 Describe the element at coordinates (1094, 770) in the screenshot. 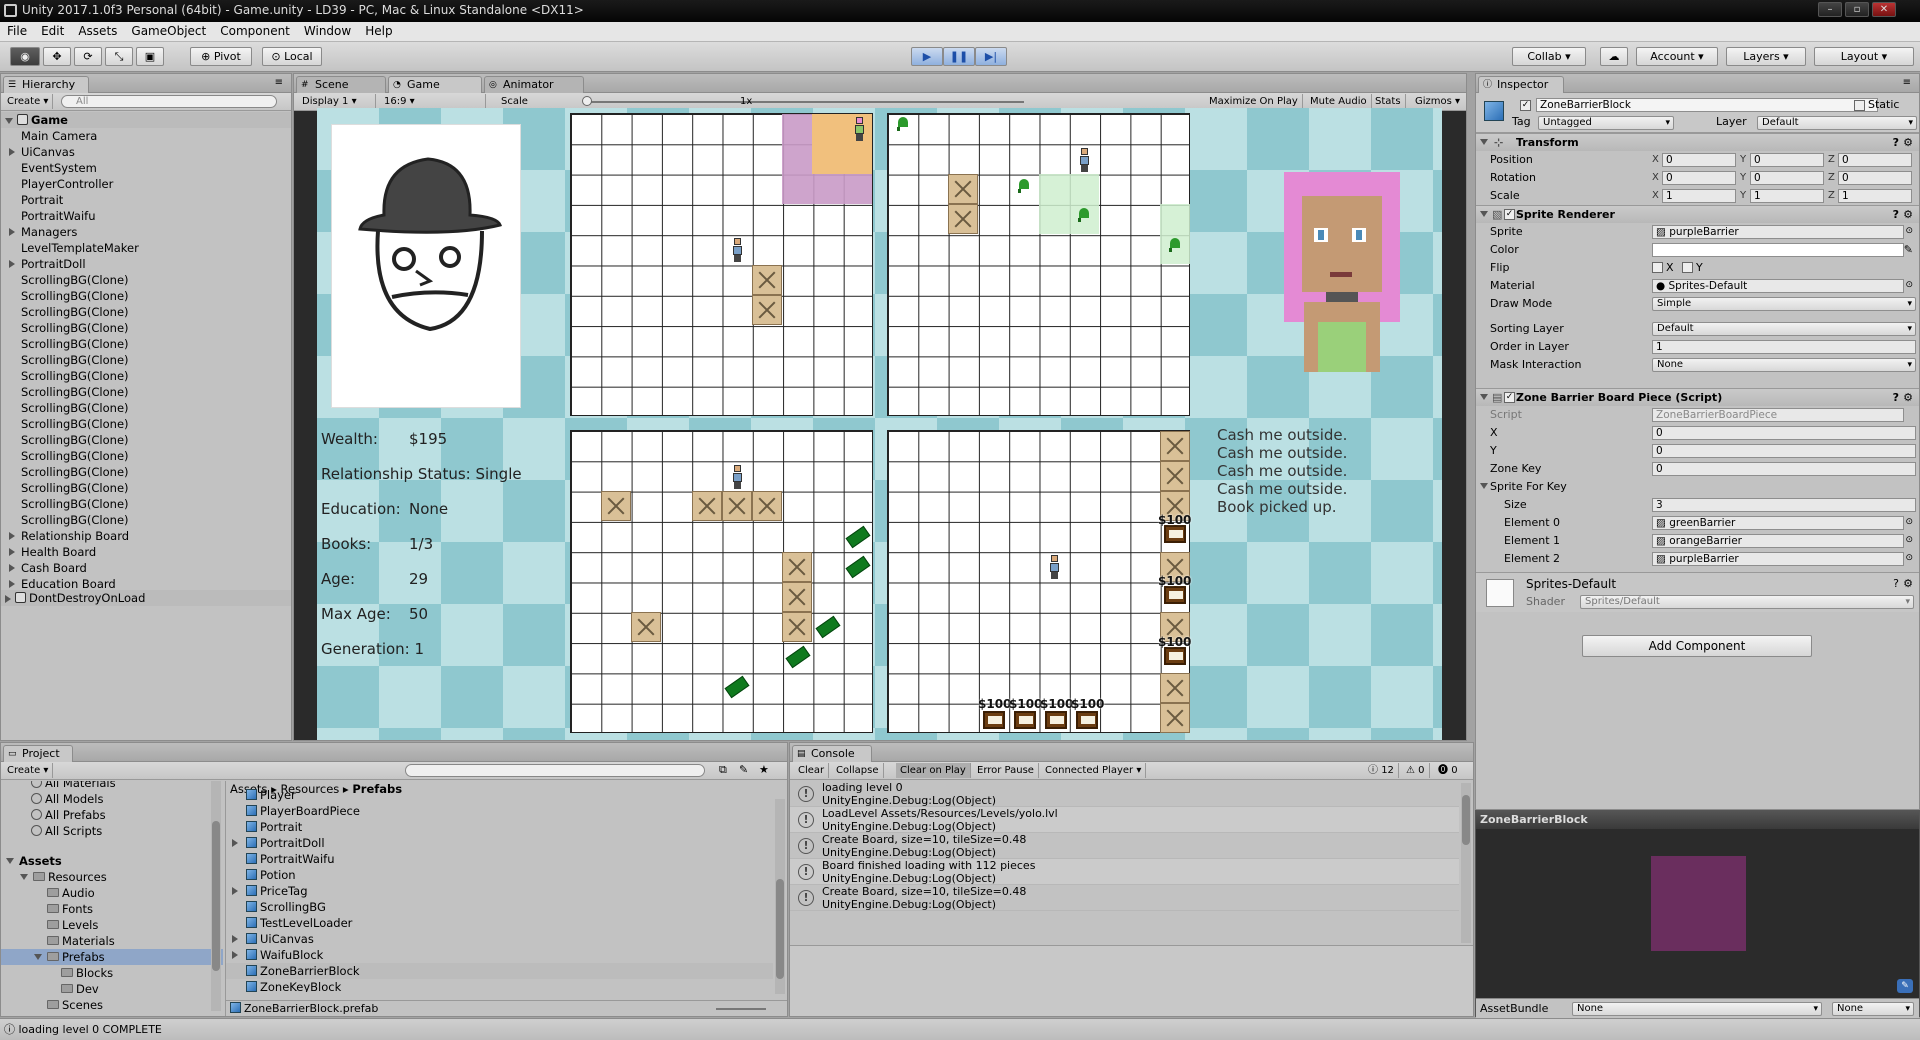

I see `connected-player-dropdown: Connected Player ▾` at that location.